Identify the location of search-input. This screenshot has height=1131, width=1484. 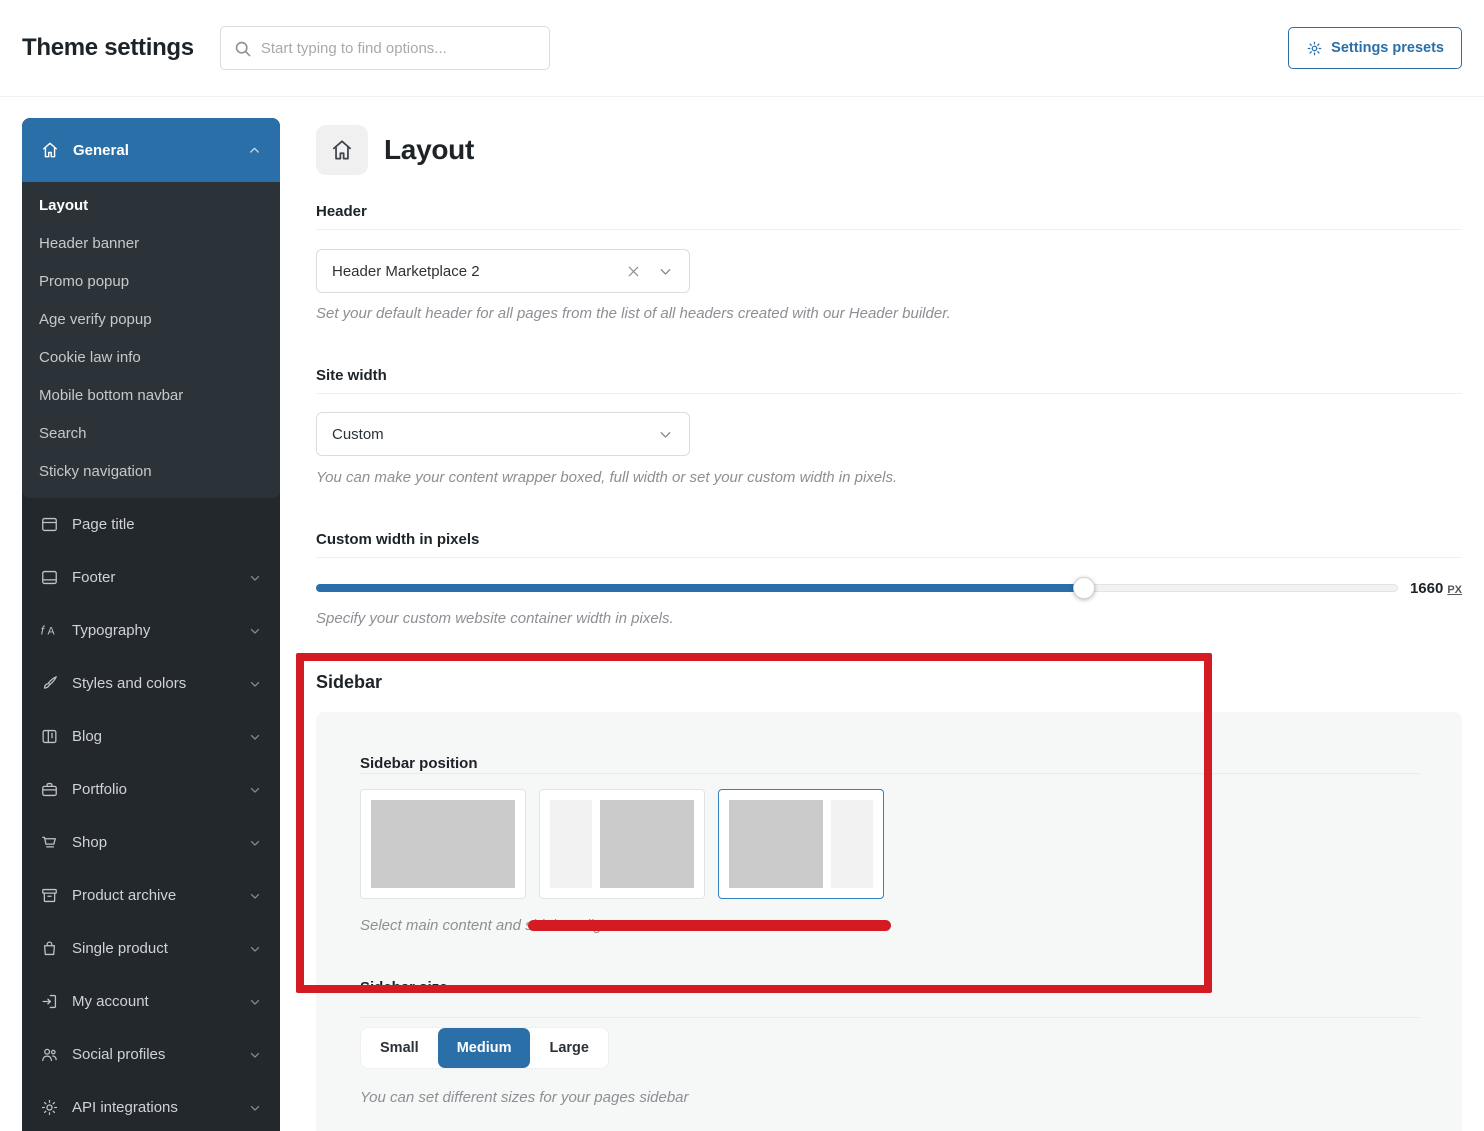
(398, 48).